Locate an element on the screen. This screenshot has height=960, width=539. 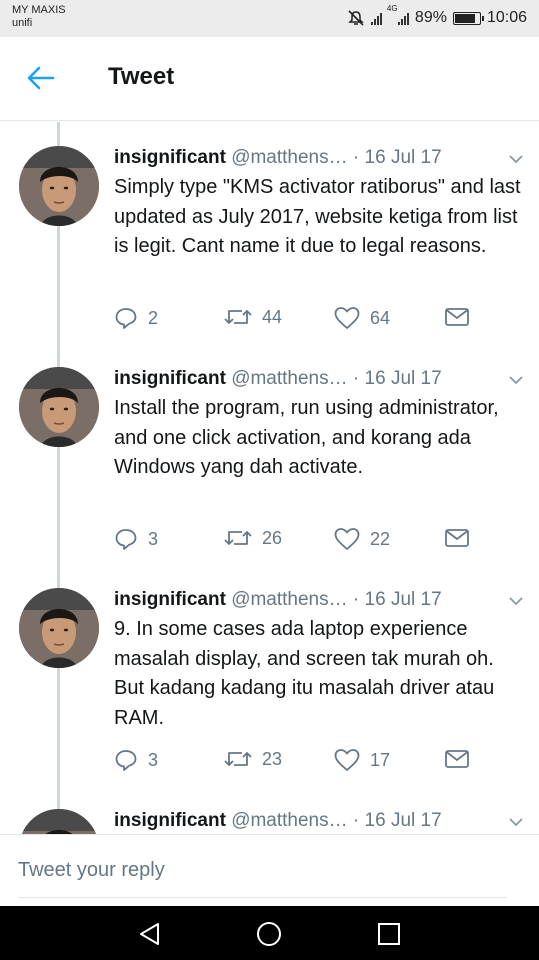
battery-percent: 89% is located at coordinates (430, 17).